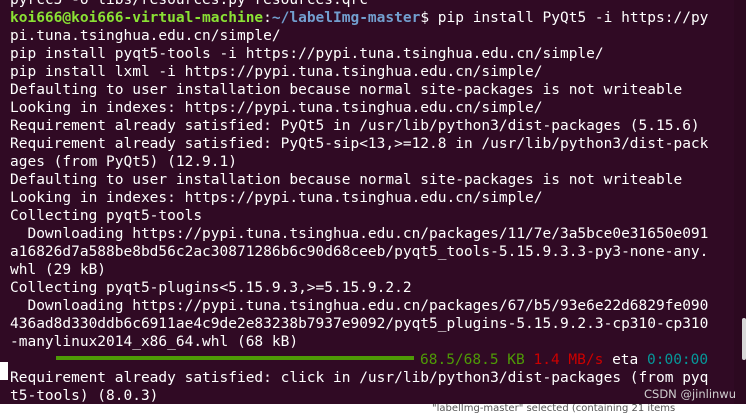  Describe the element at coordinates (472, 360) in the screenshot. I see `progress-size: 68.5/68.5 KB` at that location.